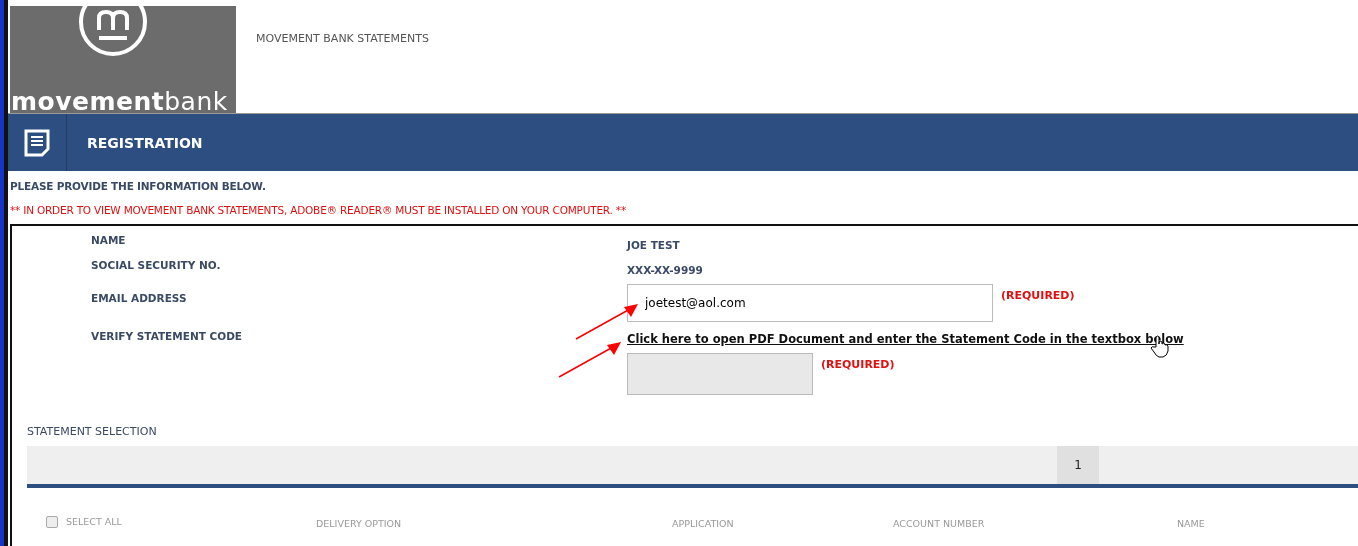 This screenshot has width=1358, height=546. What do you see at coordinates (720, 374) in the screenshot?
I see `statement-code-field` at bounding box center [720, 374].